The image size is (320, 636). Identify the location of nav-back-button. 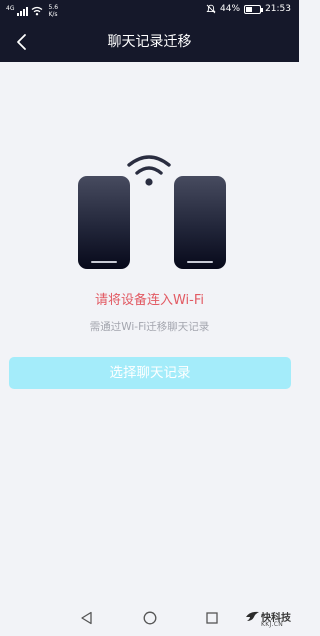
(87, 618).